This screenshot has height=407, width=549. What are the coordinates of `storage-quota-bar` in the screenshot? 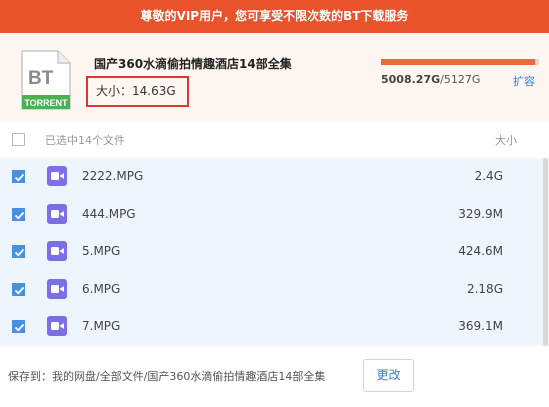 It's located at (460, 62).